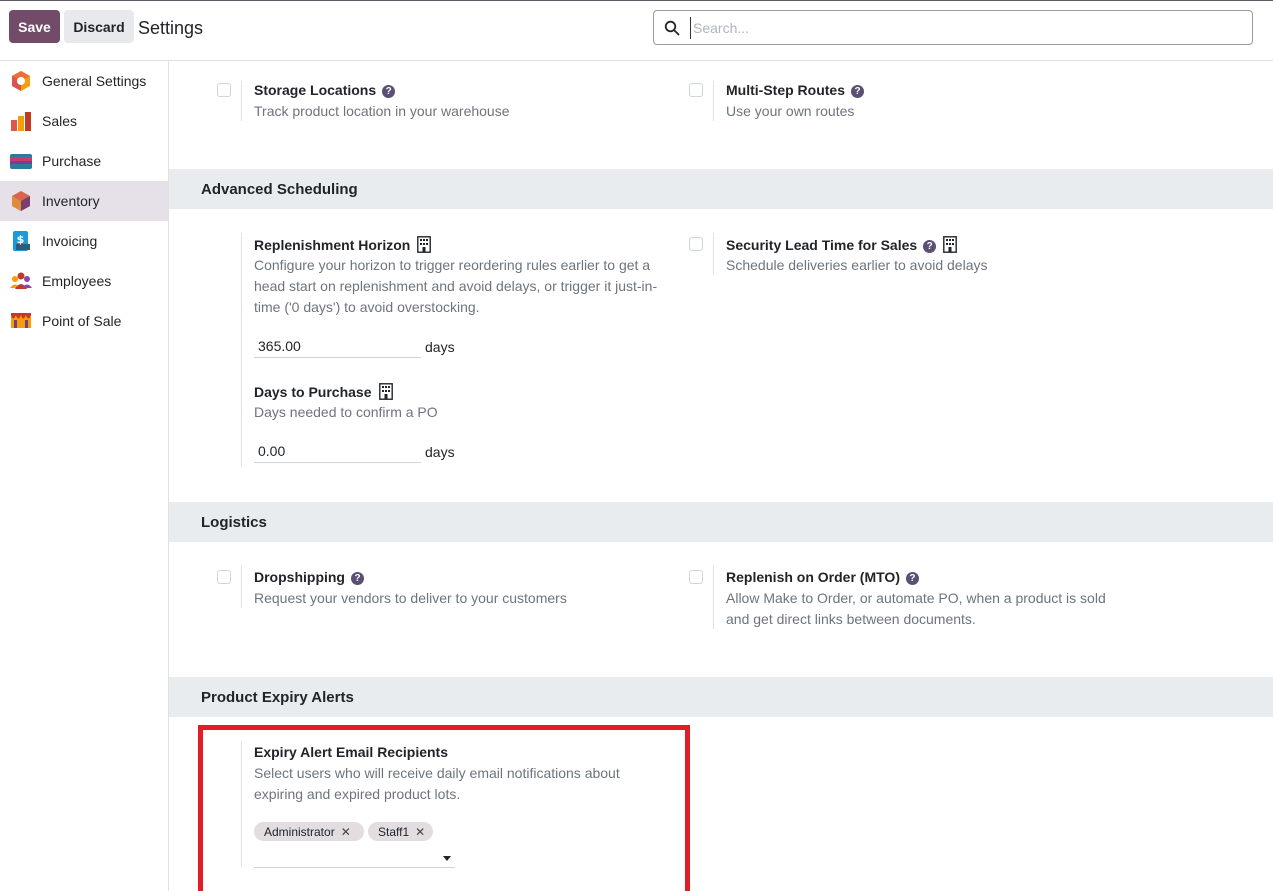 Image resolution: width=1273 pixels, height=891 pixels. What do you see at coordinates (77, 281) in the screenshot?
I see `sidebar-item-label: Employees` at bounding box center [77, 281].